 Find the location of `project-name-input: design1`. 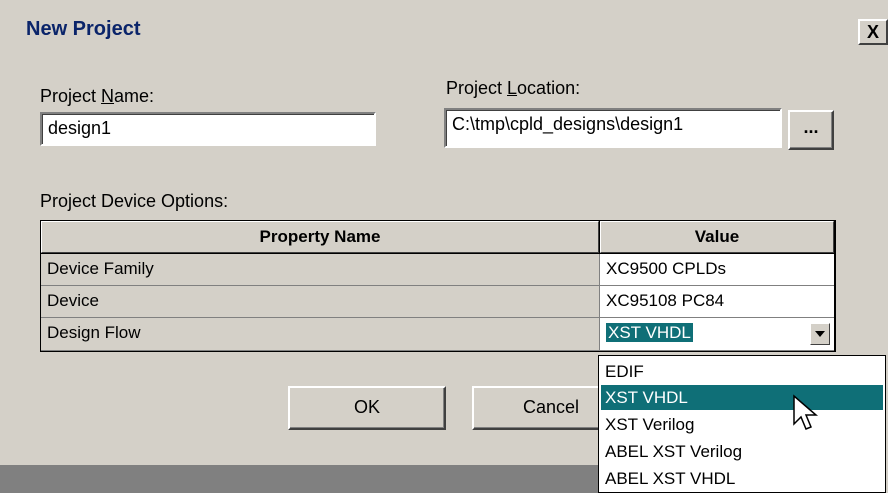

project-name-input: design1 is located at coordinates (208, 129).